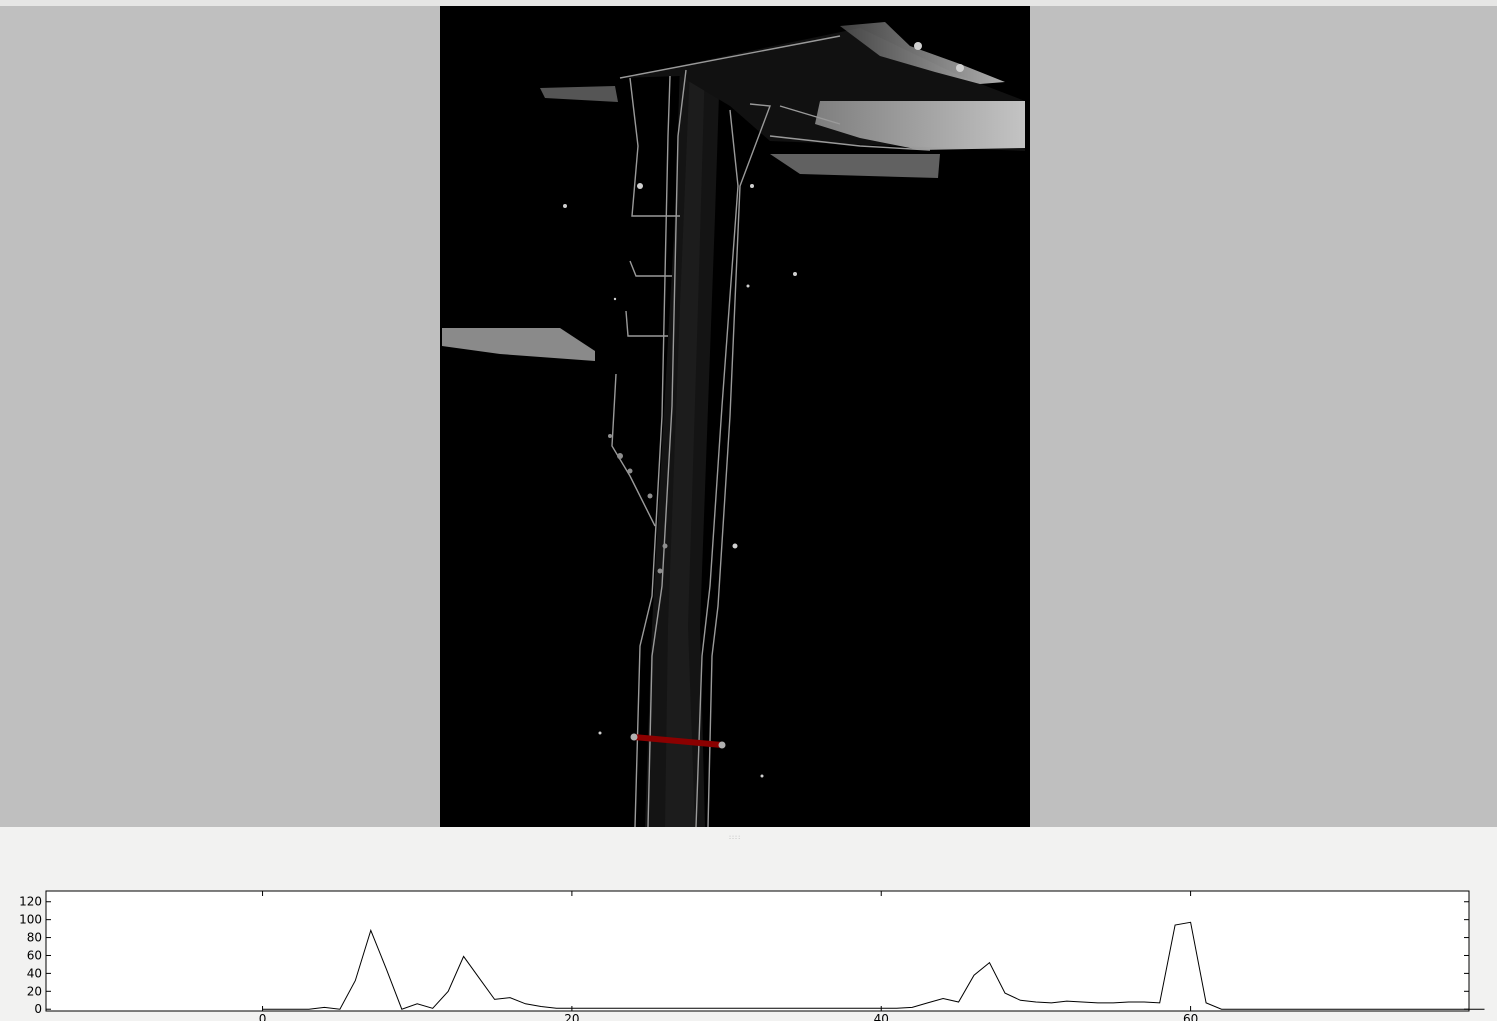 The width and height of the screenshot is (1497, 1021). I want to click on profile-start-handle, so click(634, 737).